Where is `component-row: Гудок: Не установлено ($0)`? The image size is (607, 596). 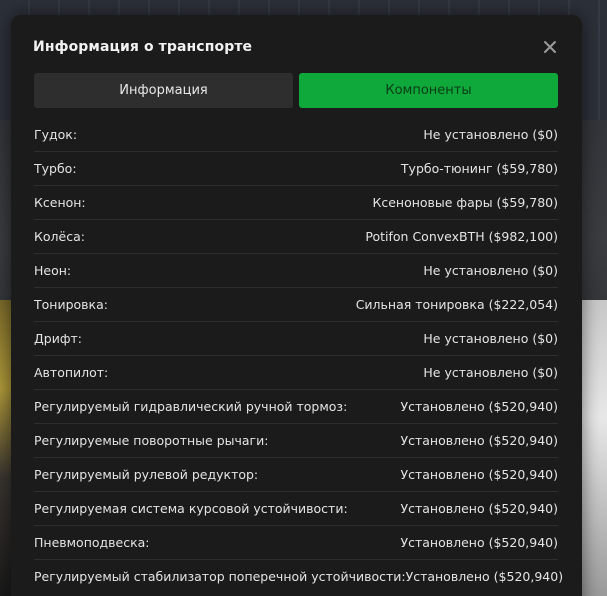
component-row: Гудок: Не установлено ($0) is located at coordinates (296, 135).